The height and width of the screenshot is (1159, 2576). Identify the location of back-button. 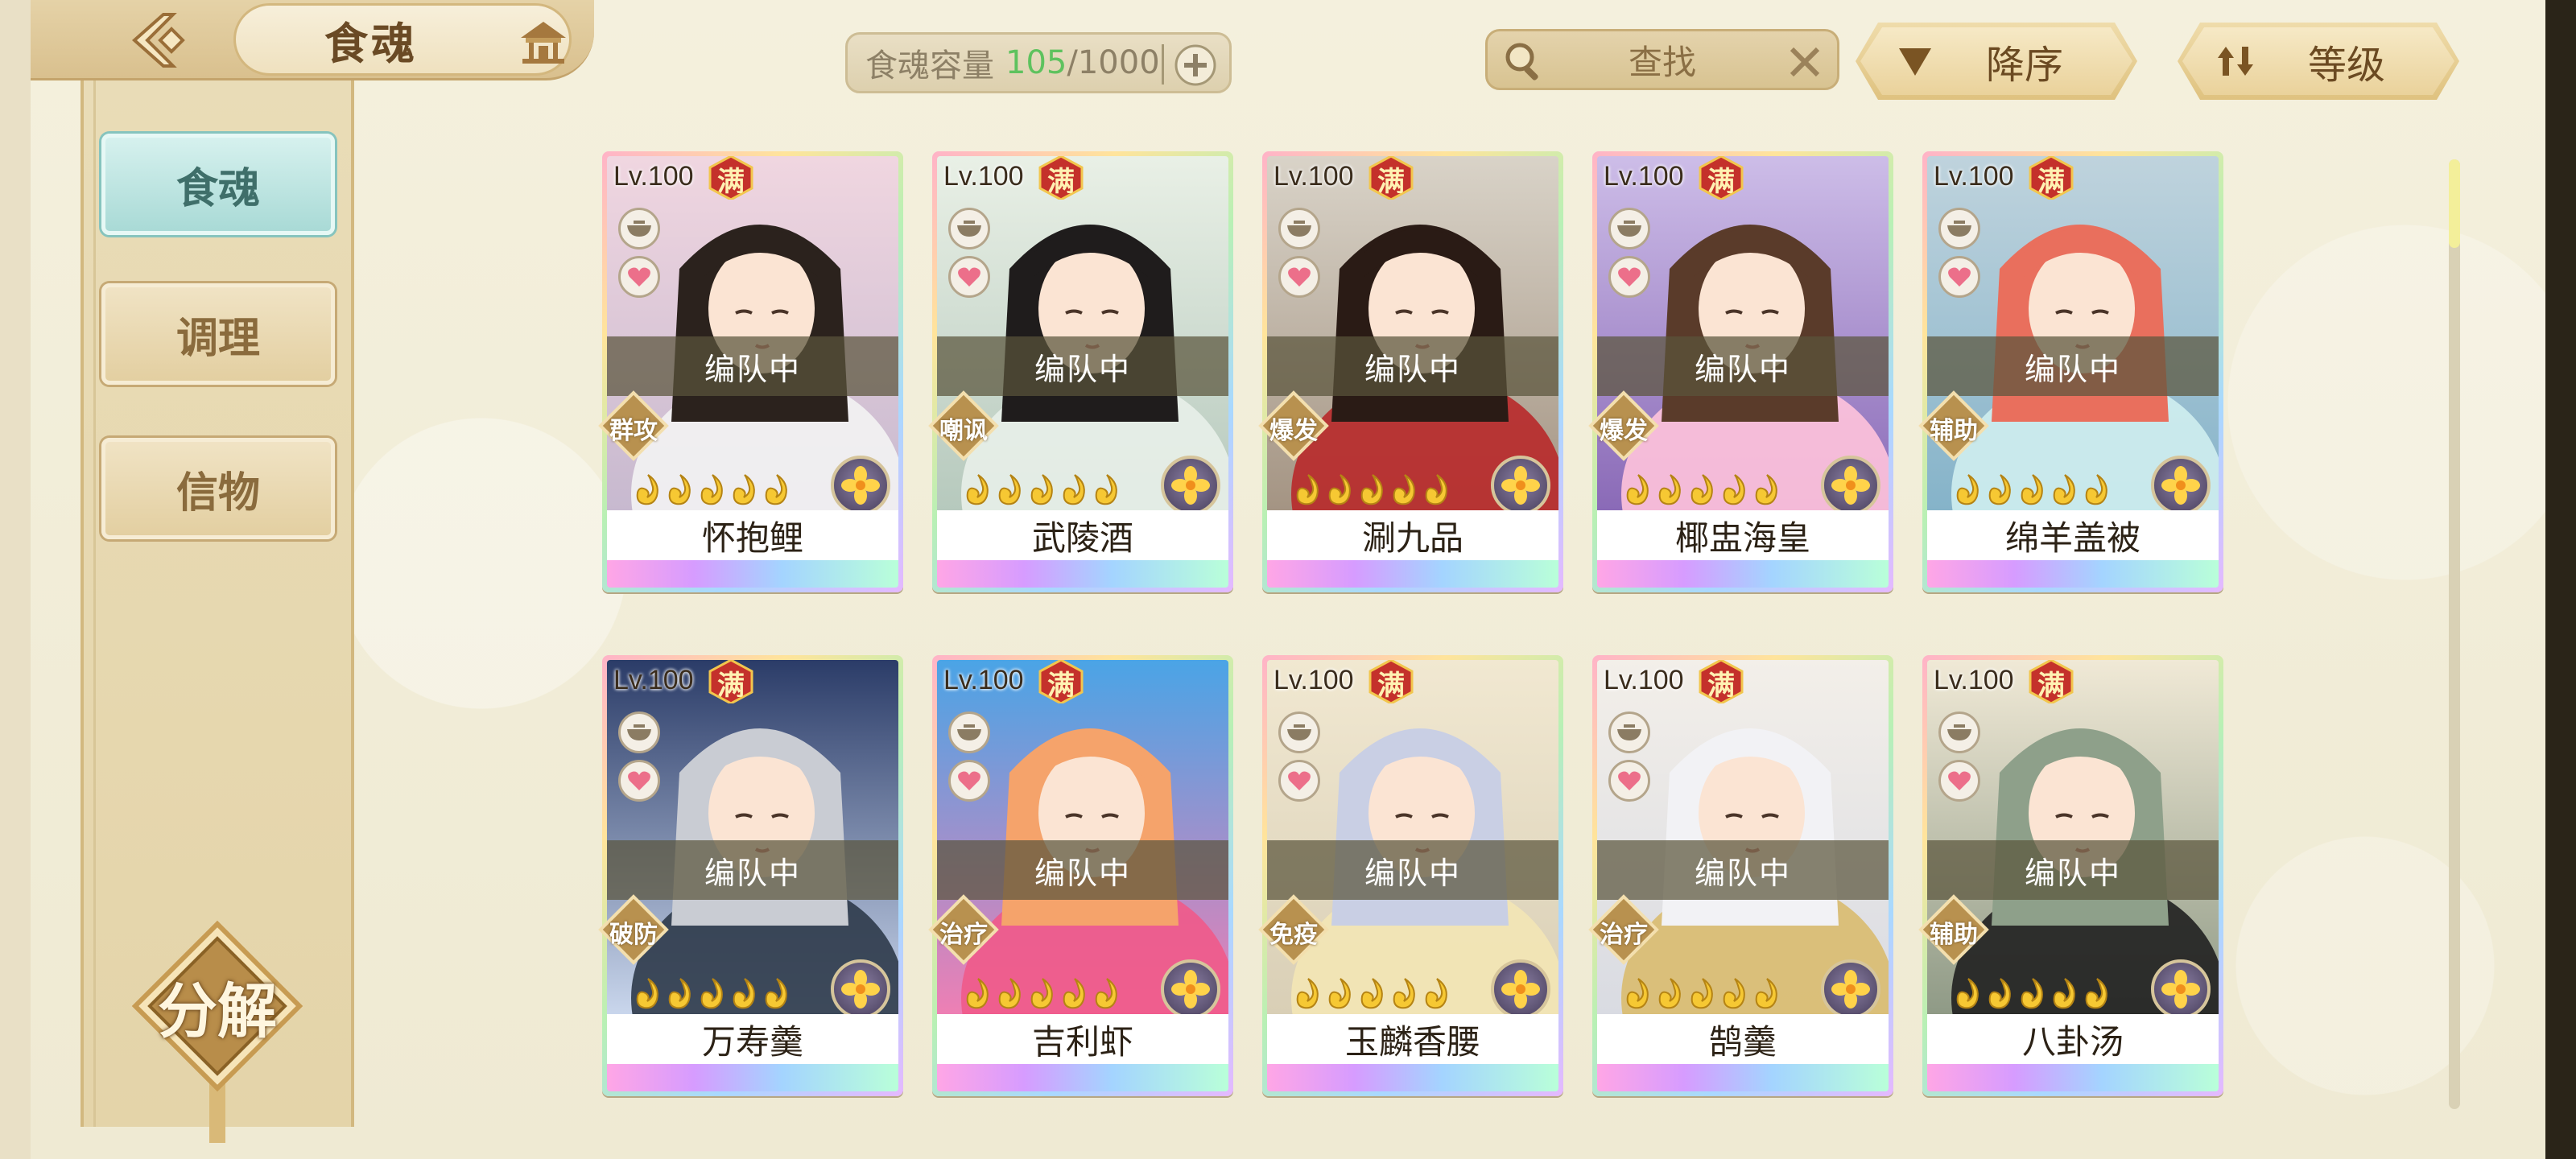
(161, 40).